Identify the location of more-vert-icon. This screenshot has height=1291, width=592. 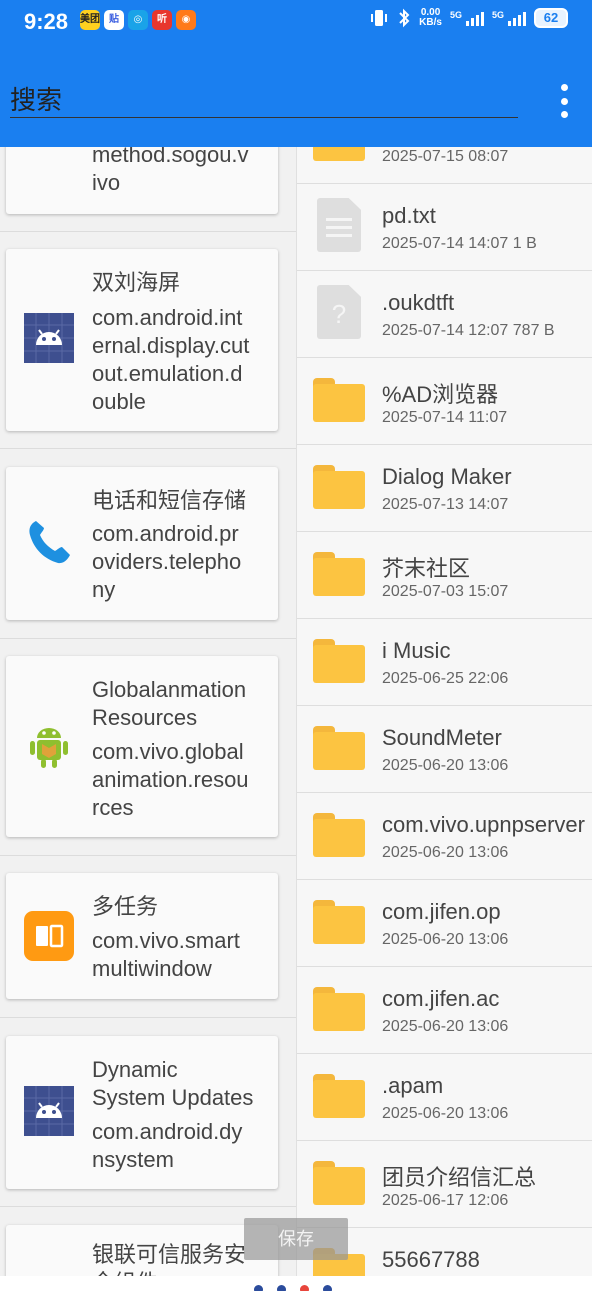
(564, 101).